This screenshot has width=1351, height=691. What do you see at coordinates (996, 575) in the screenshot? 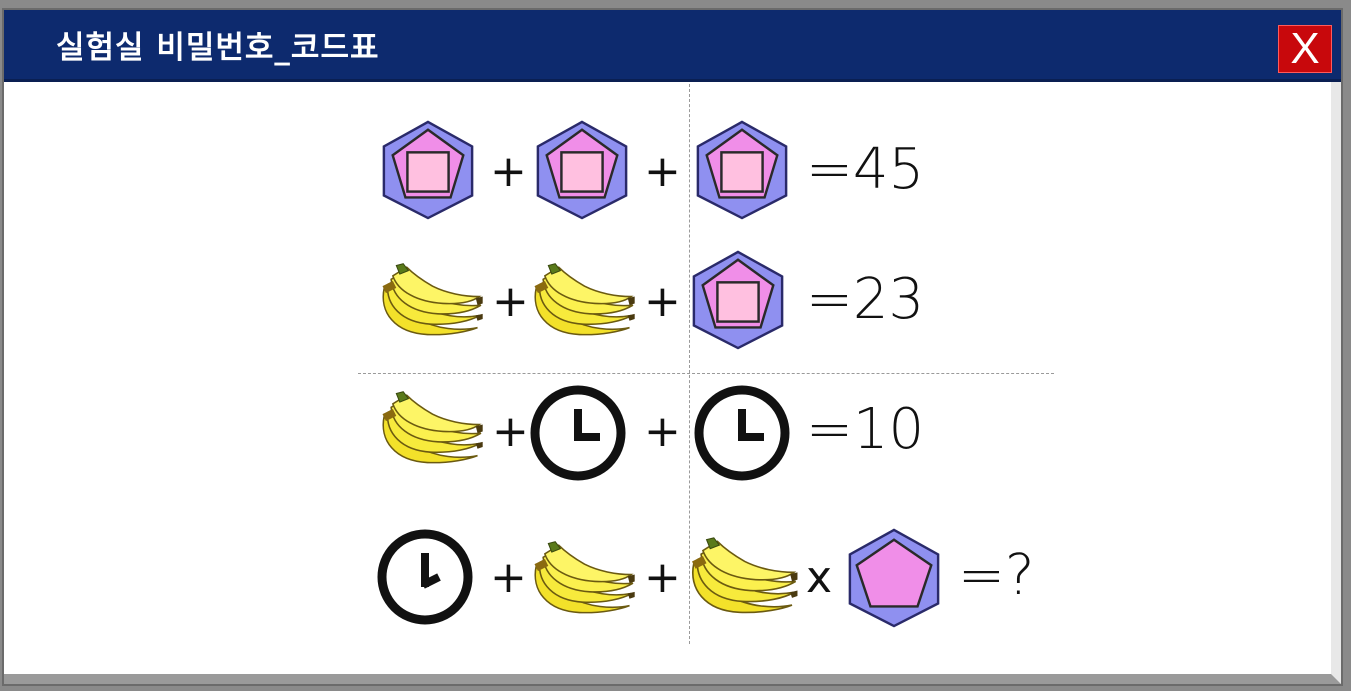
I see `result-value: =?` at bounding box center [996, 575].